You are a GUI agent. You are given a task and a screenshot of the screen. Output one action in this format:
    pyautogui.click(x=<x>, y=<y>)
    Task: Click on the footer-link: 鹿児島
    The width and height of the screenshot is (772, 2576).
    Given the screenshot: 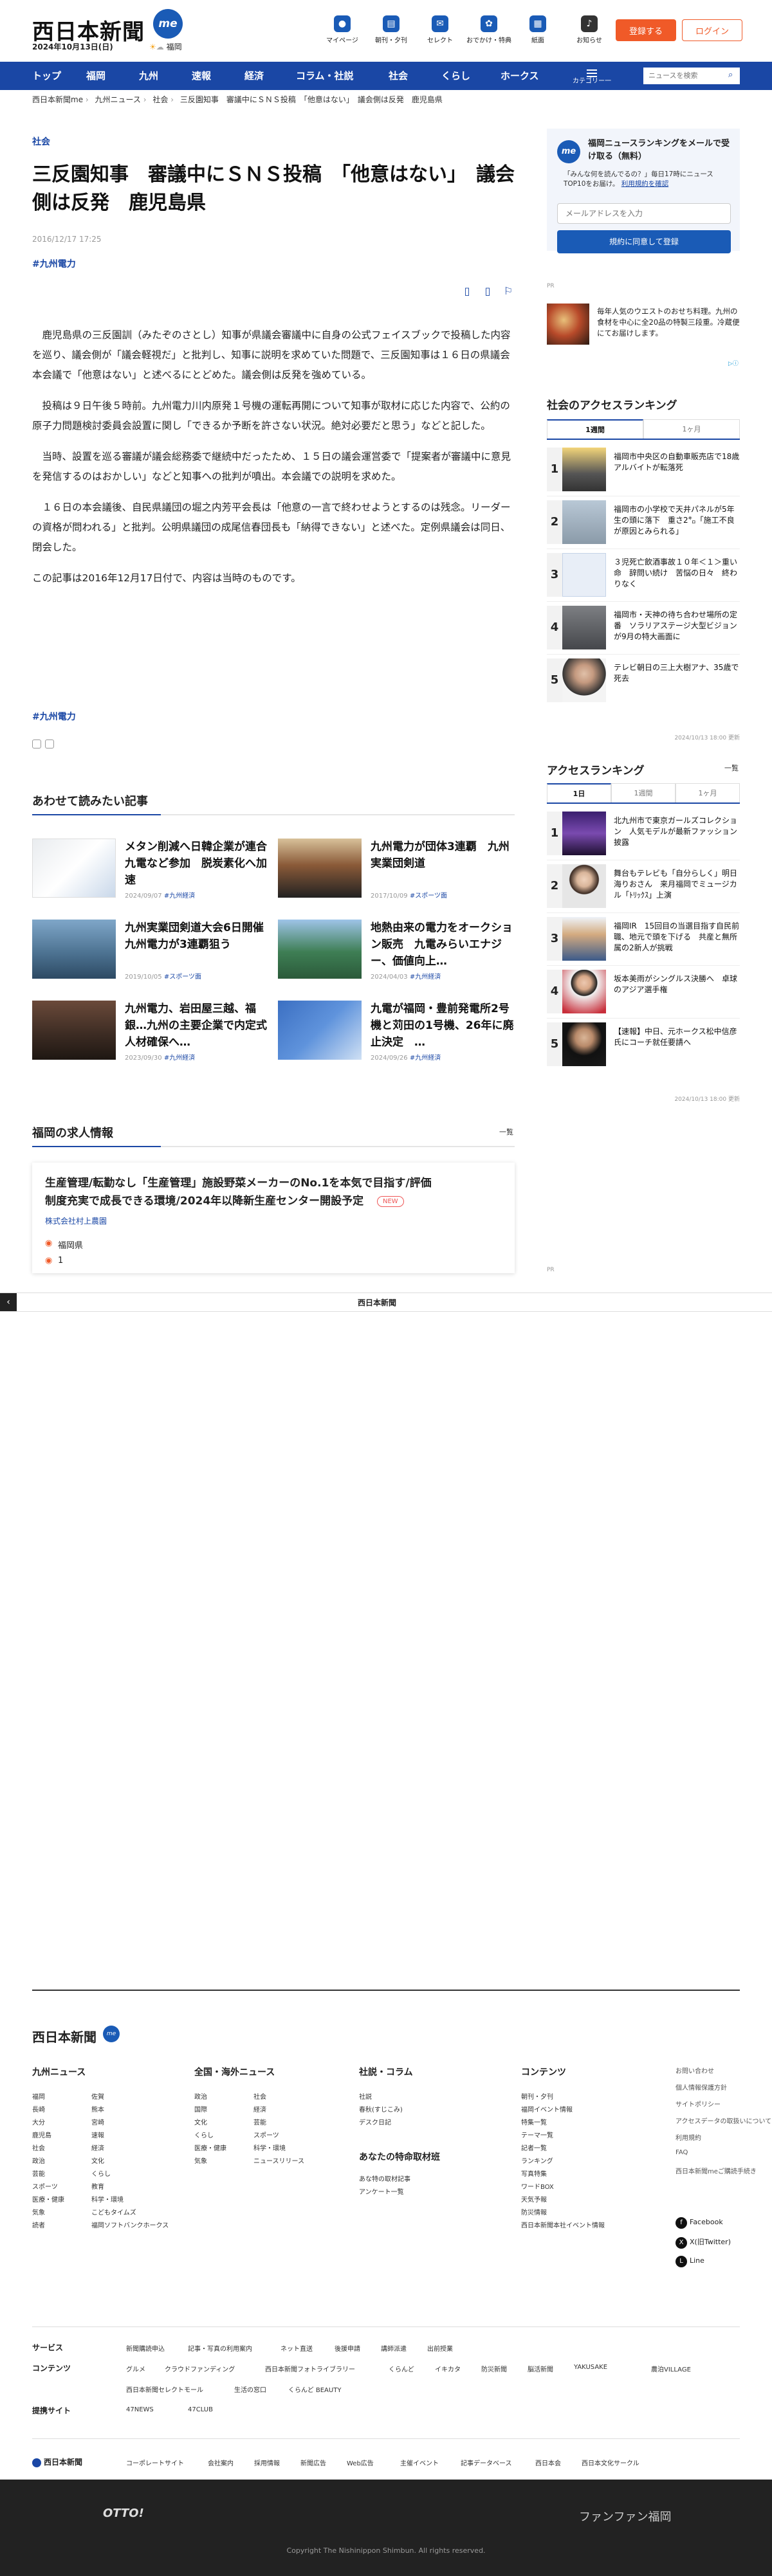 What is the action you would take?
    pyautogui.click(x=41, y=2134)
    